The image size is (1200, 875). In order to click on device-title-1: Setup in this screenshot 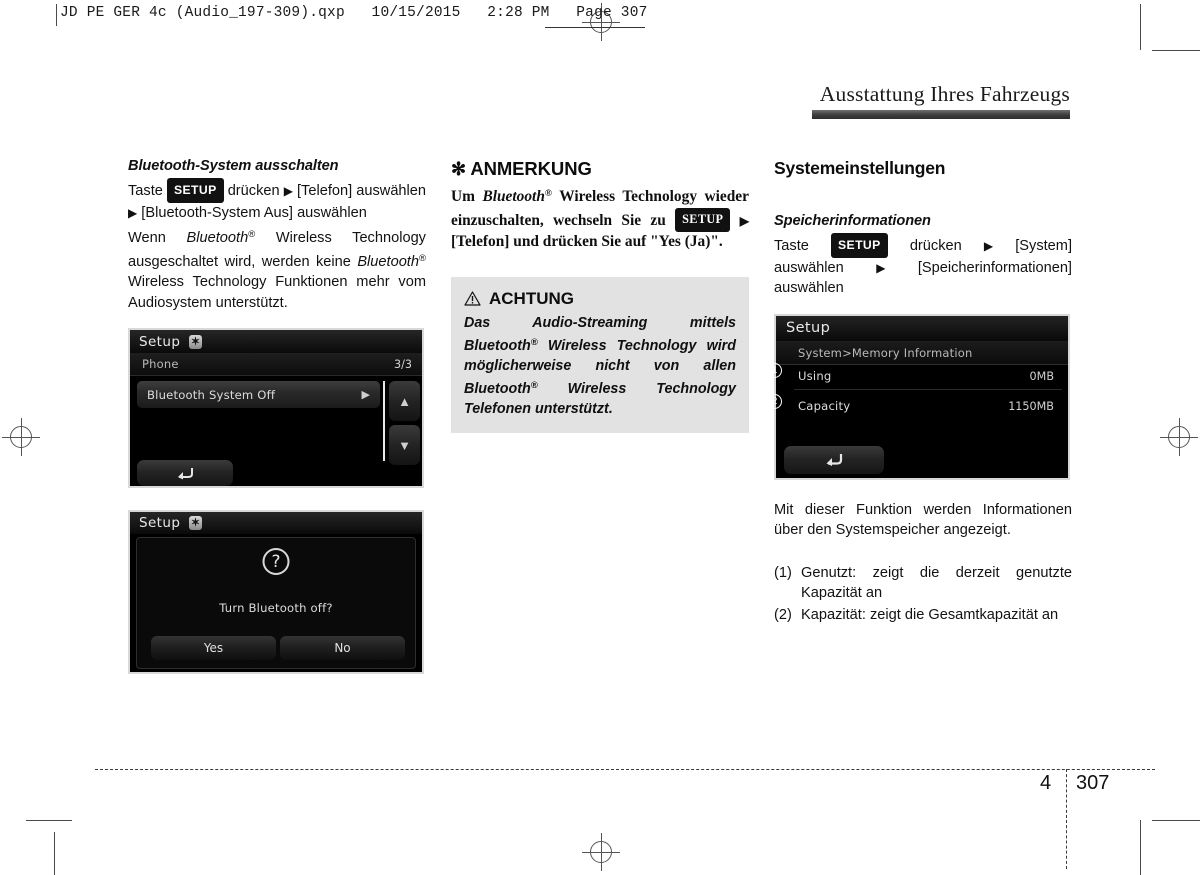, I will do `click(160, 342)`.